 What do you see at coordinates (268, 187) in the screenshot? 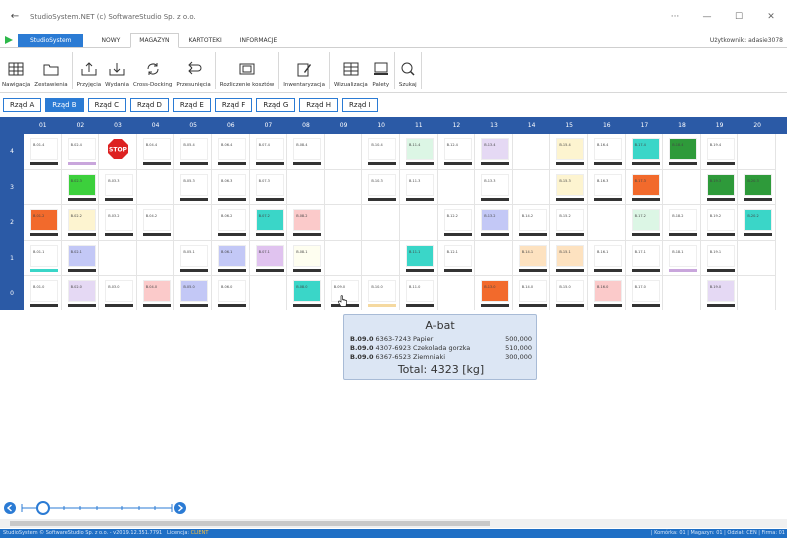
I see `storage-cell: B.07.3` at bounding box center [268, 187].